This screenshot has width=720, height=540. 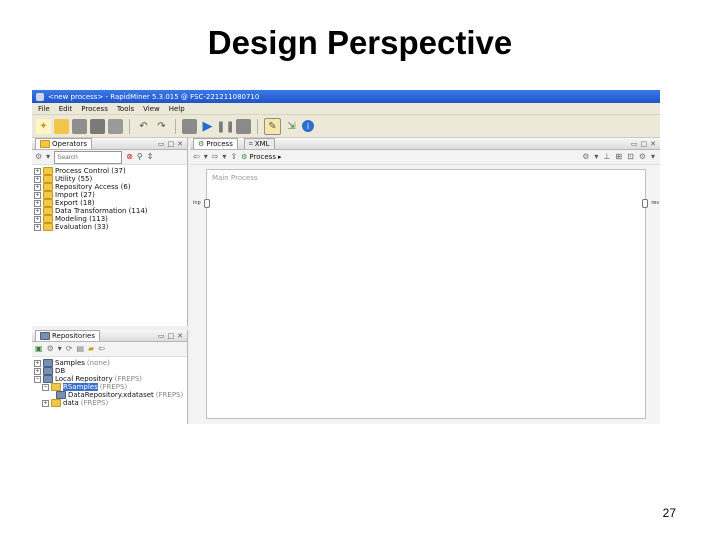 I want to click on operators-icon, so click(x=45, y=144).